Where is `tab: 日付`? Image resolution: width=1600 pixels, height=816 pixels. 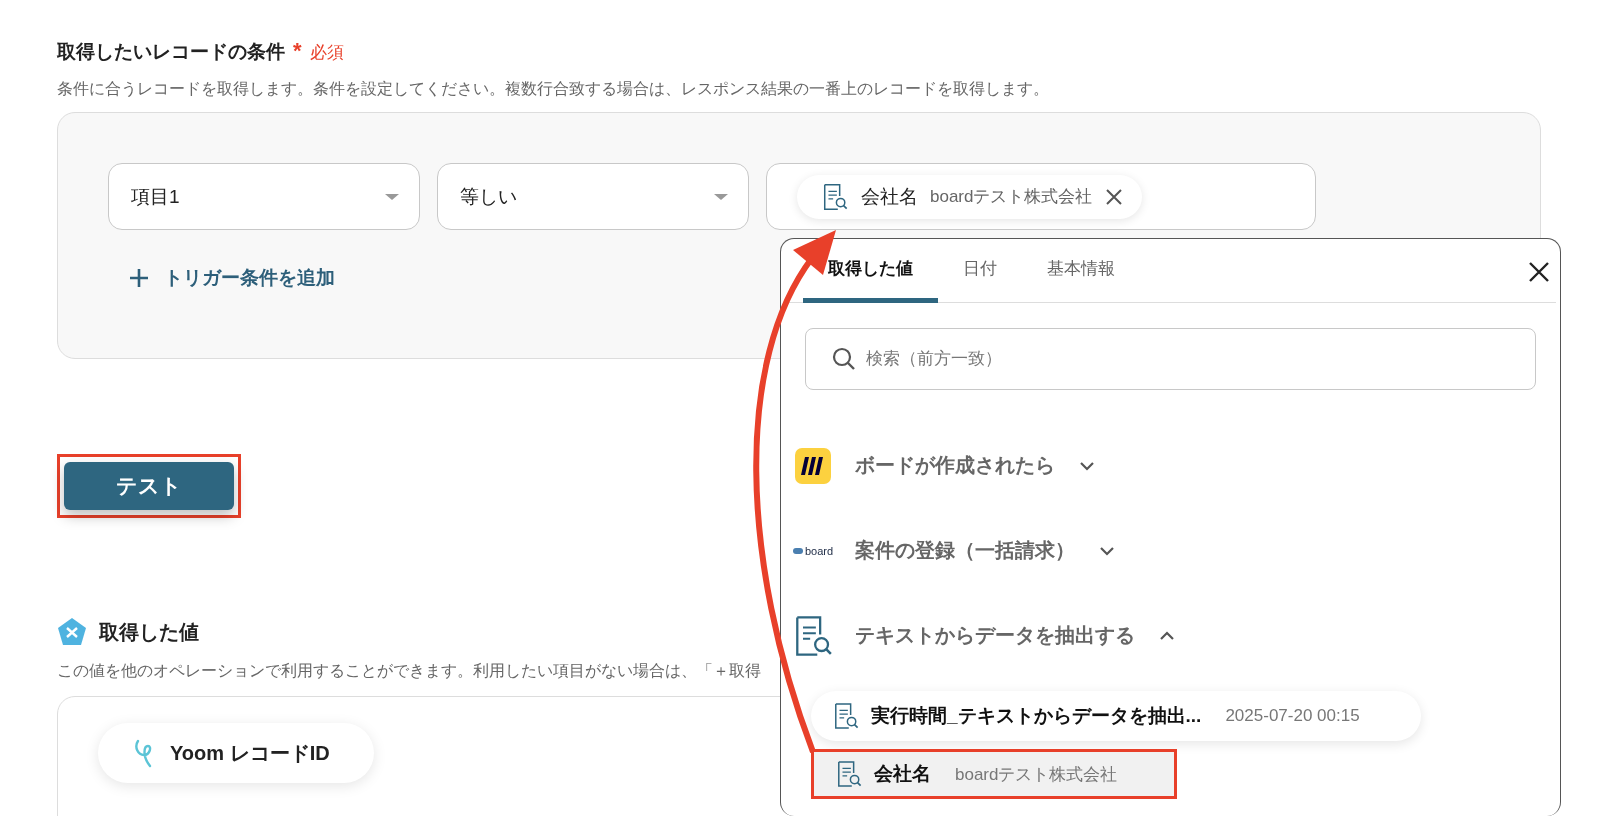
tab: 日付 is located at coordinates (980, 271).